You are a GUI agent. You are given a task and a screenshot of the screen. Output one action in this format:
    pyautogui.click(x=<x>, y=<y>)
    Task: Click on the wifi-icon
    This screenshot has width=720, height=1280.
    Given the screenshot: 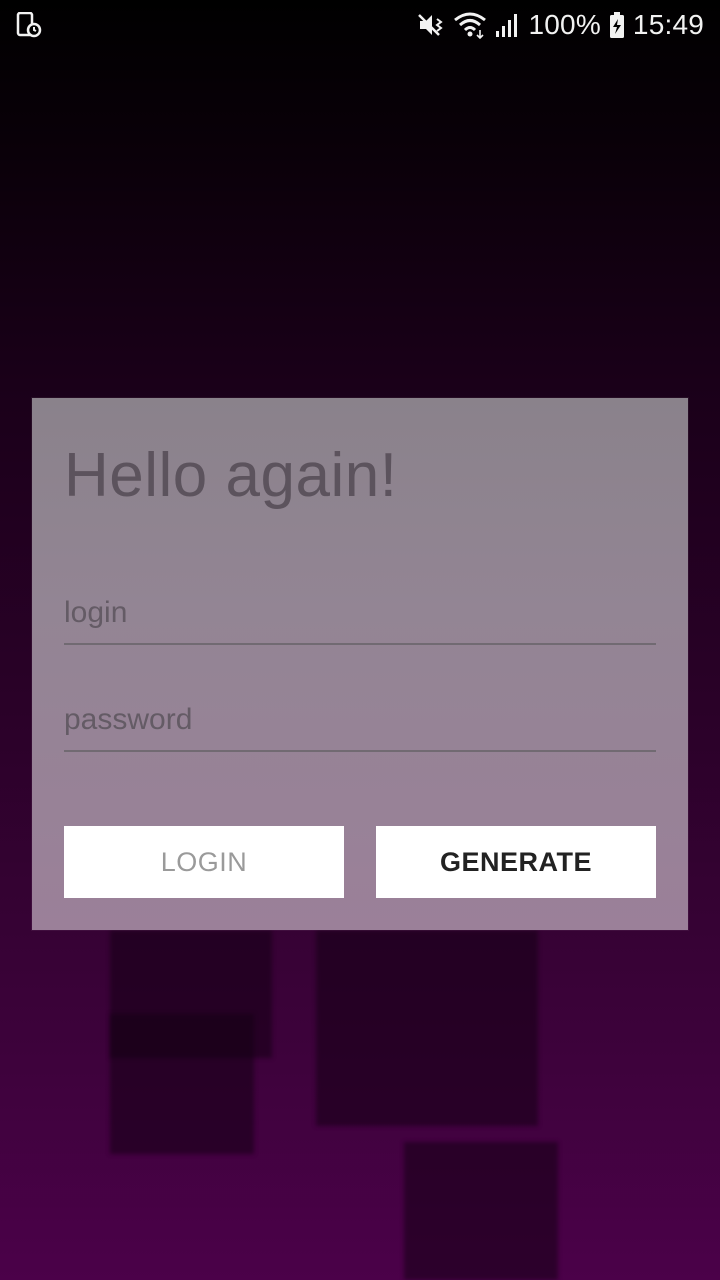 What is the action you would take?
    pyautogui.click(x=470, y=25)
    